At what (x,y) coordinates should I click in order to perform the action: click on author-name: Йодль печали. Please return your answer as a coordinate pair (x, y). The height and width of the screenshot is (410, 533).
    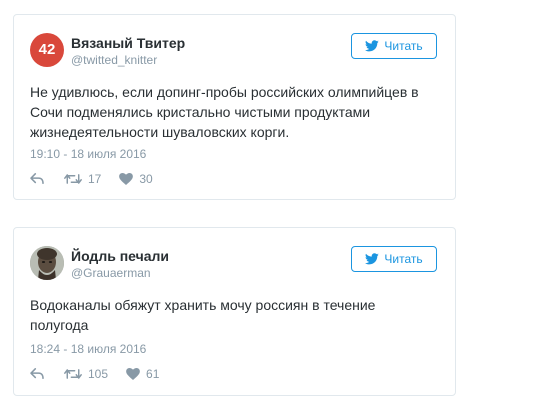
    Looking at the image, I should click on (120, 256).